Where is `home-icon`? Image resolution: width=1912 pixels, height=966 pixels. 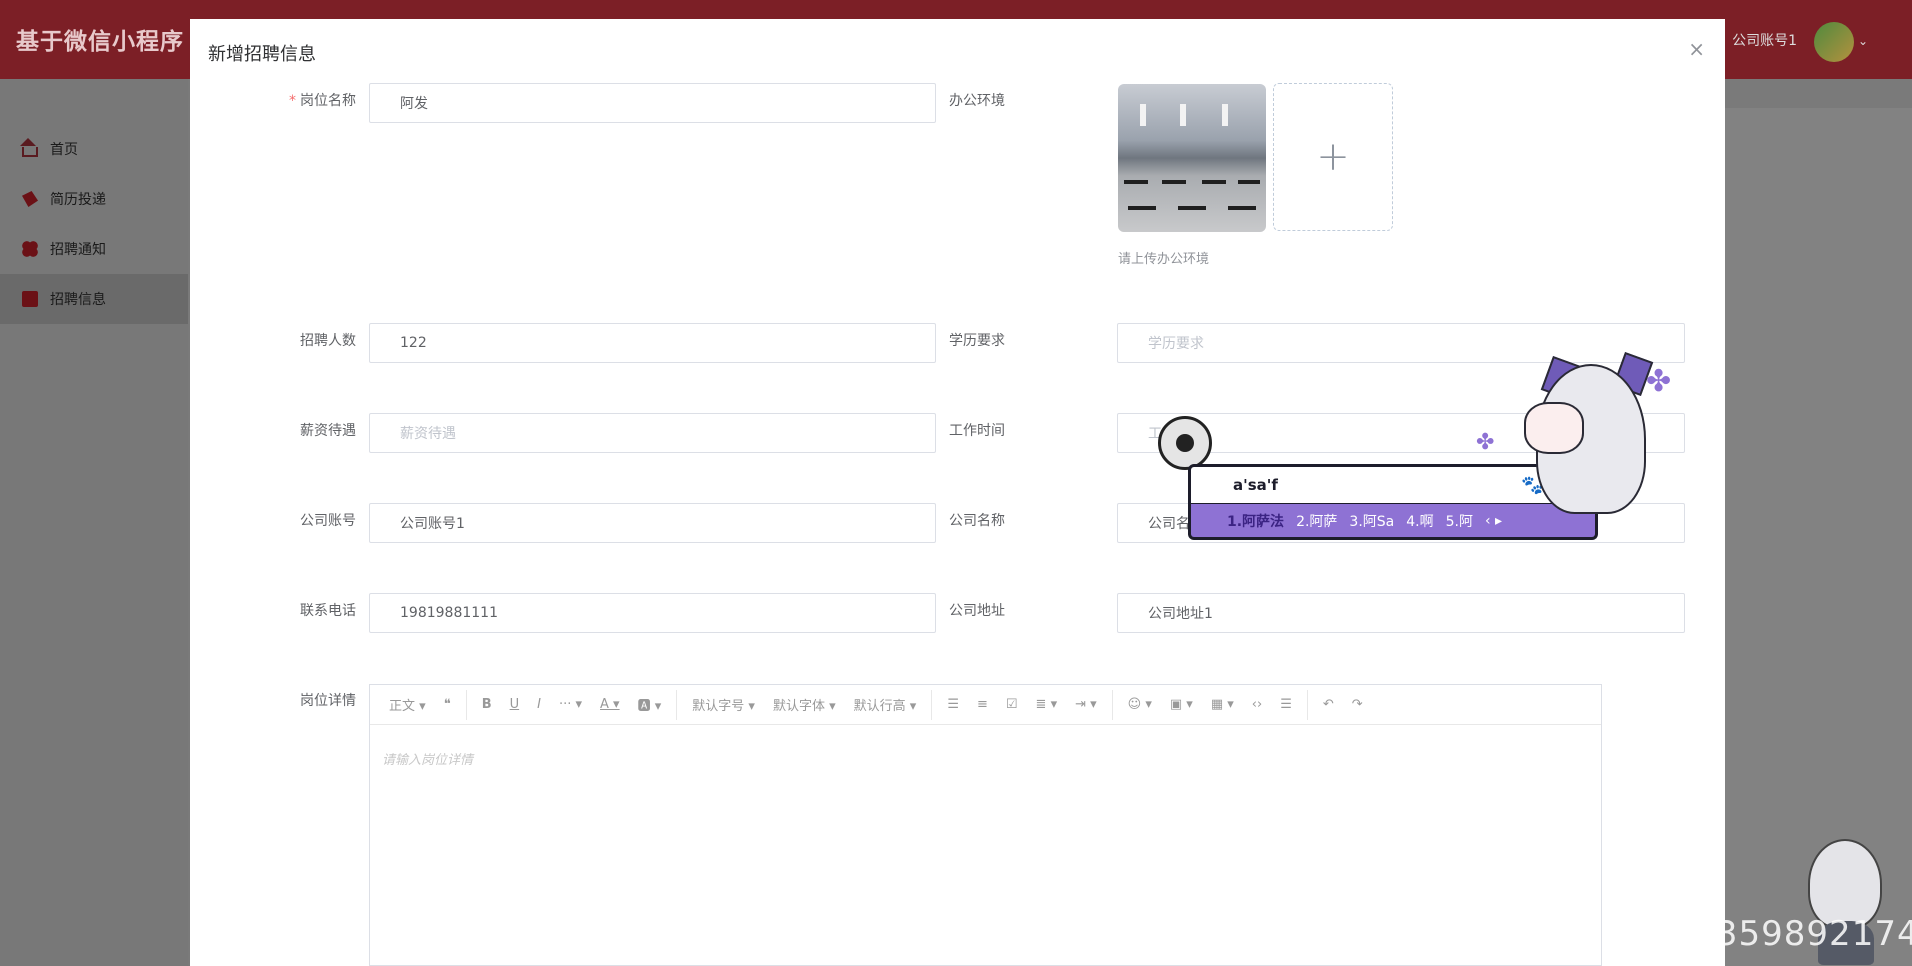
home-icon is located at coordinates (29, 147).